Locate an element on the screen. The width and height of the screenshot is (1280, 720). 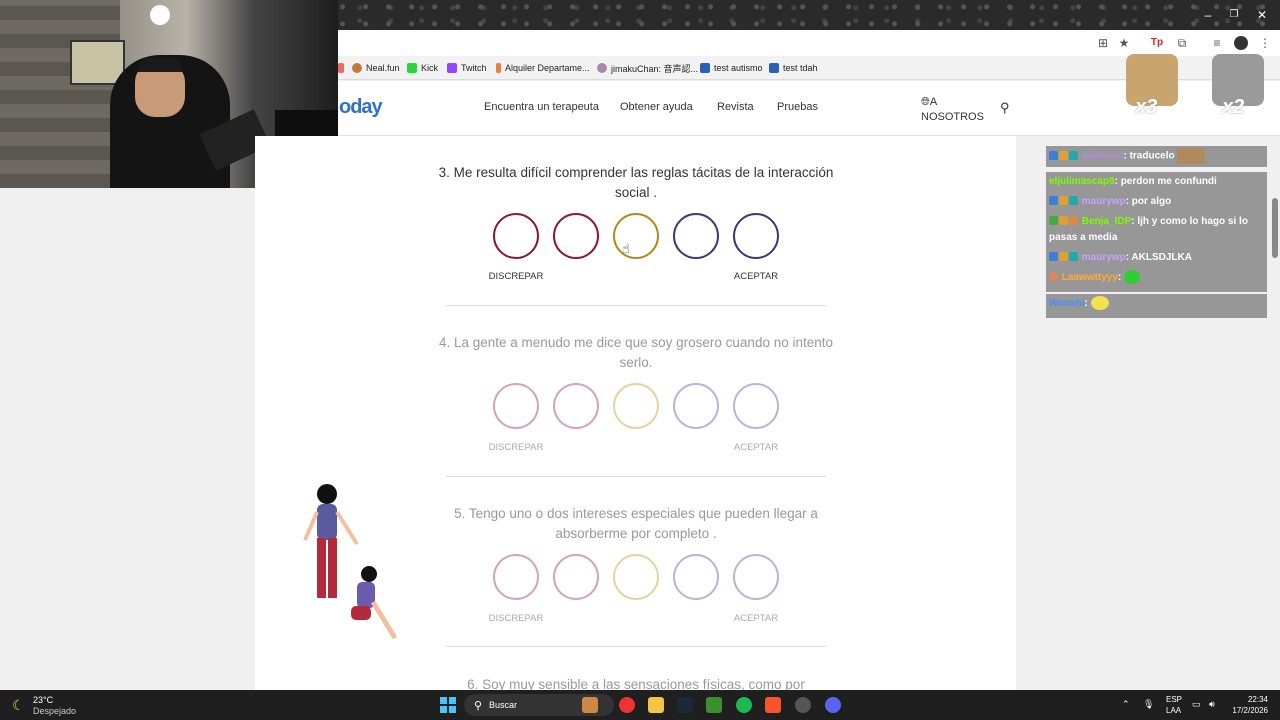
brave-icon is located at coordinates (773, 705).